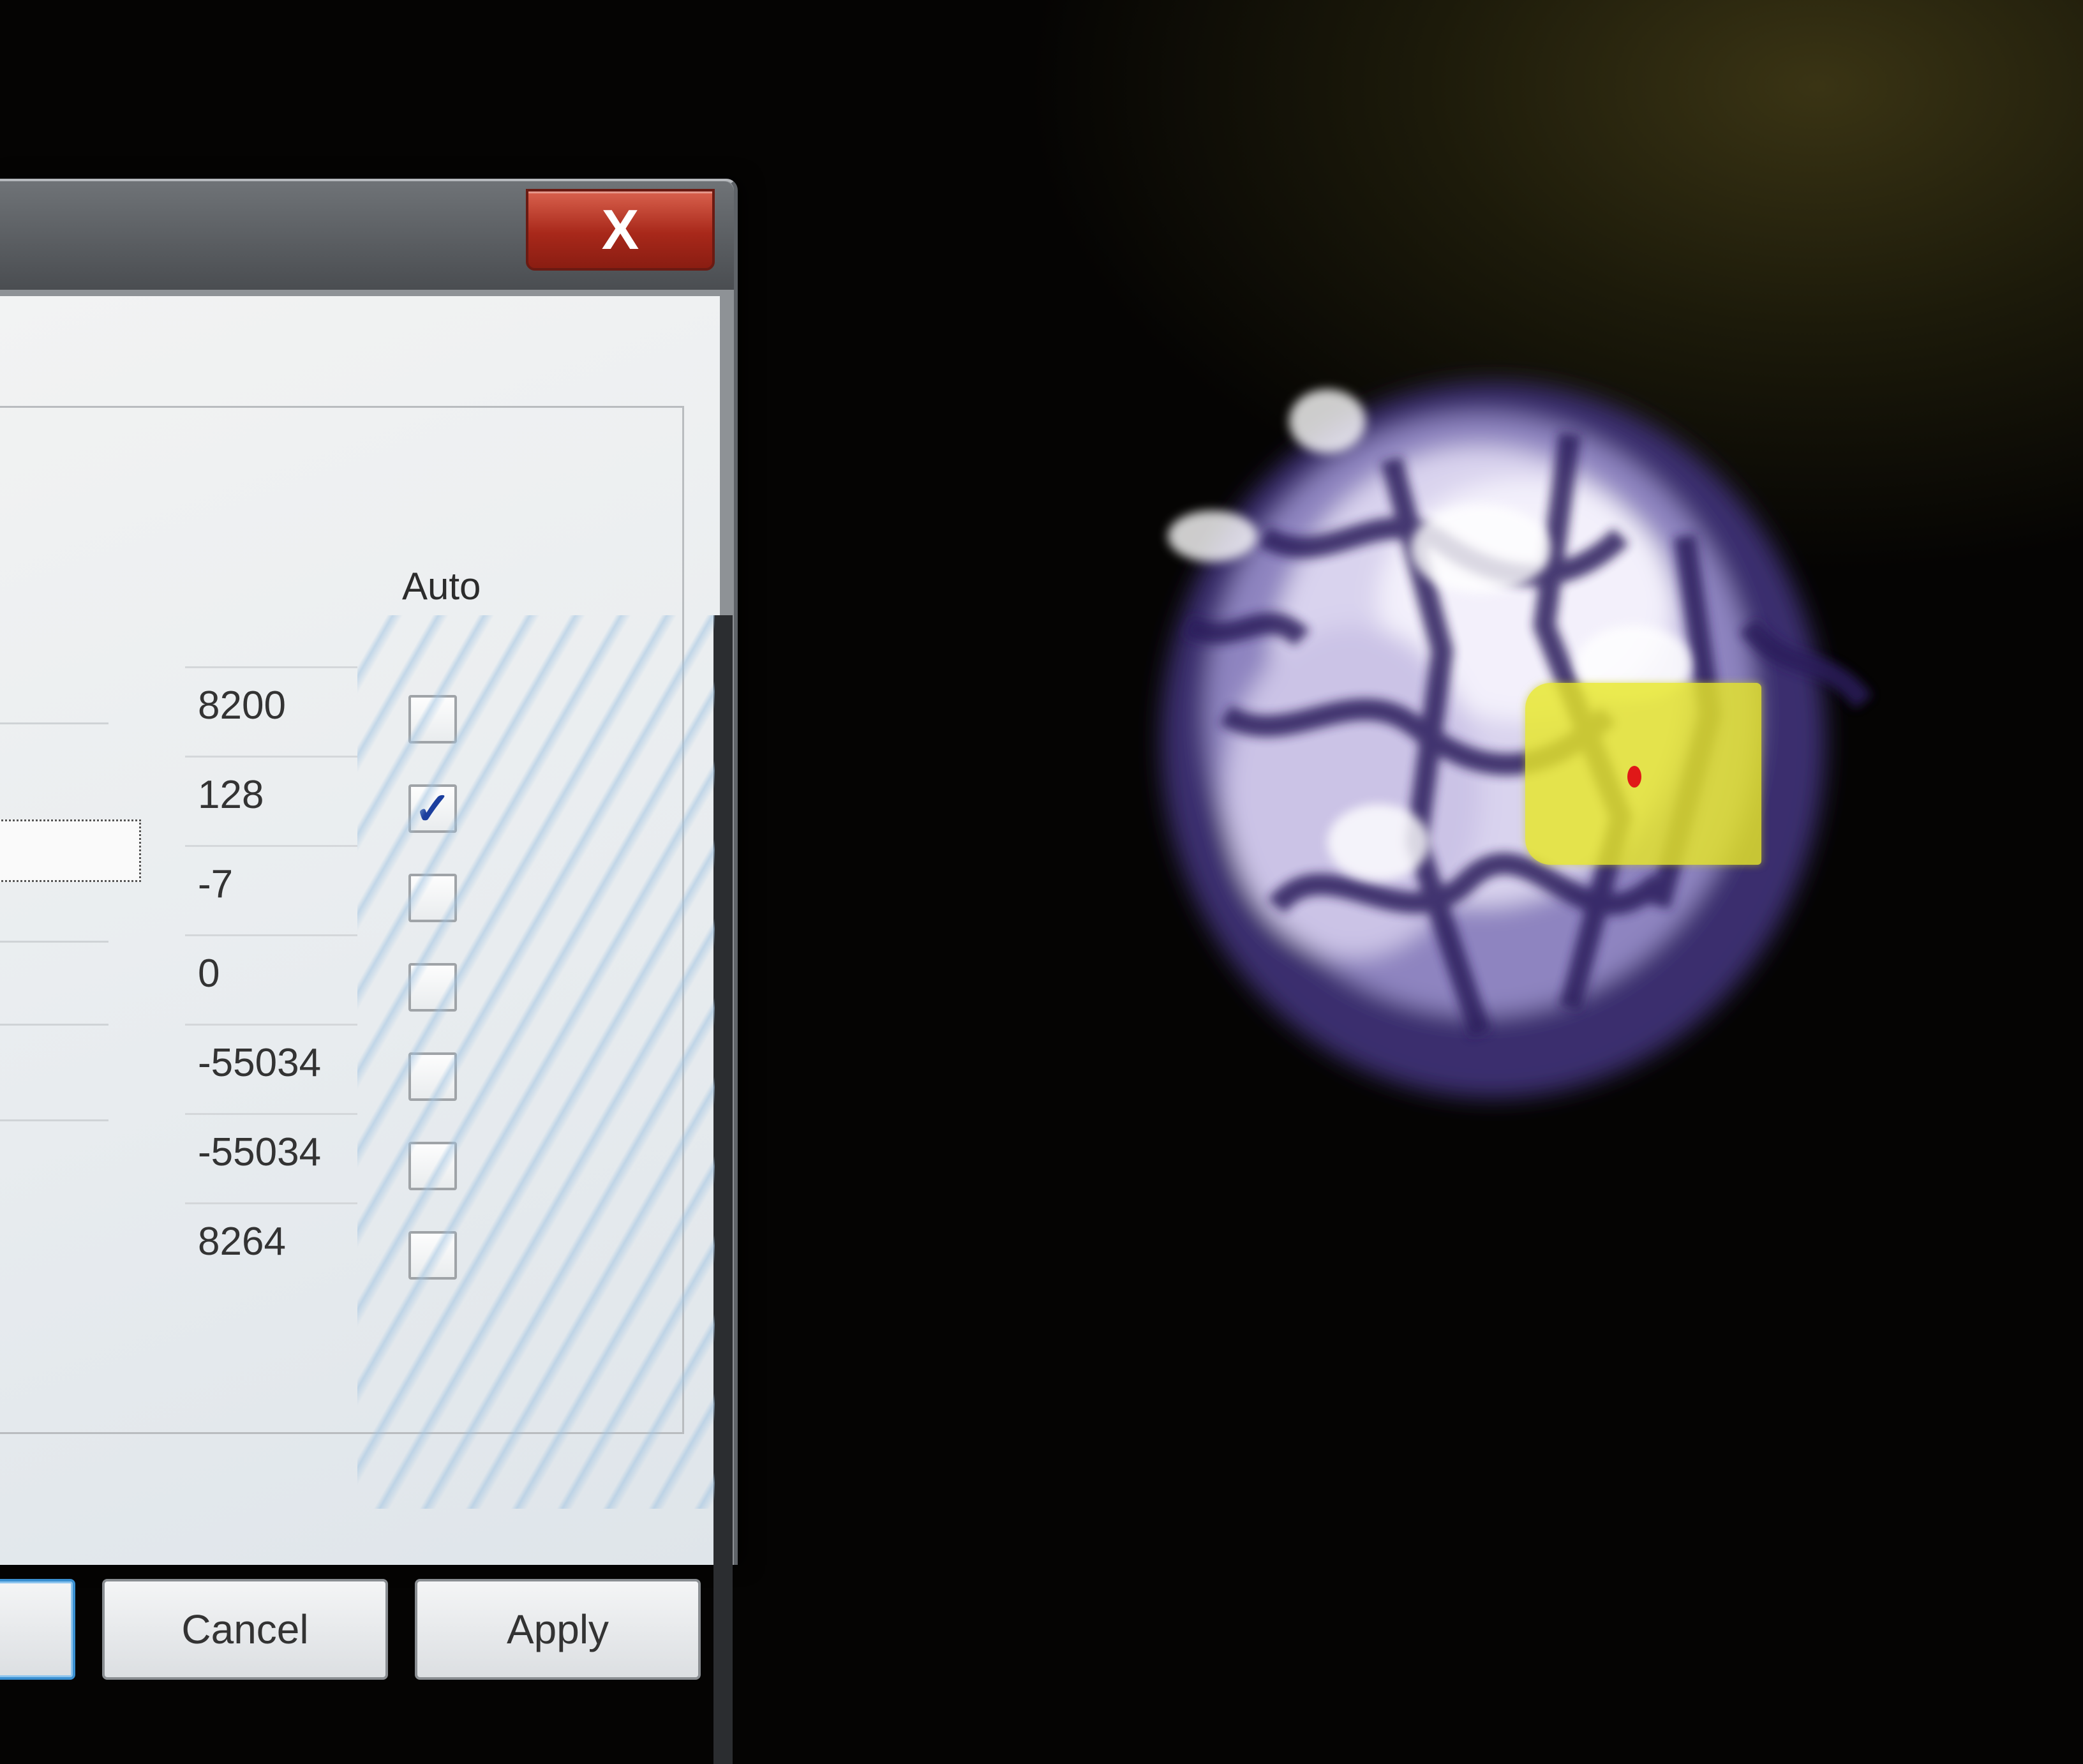 This screenshot has width=2083, height=1764. I want to click on value-field-5: -55034, so click(271, 1062).